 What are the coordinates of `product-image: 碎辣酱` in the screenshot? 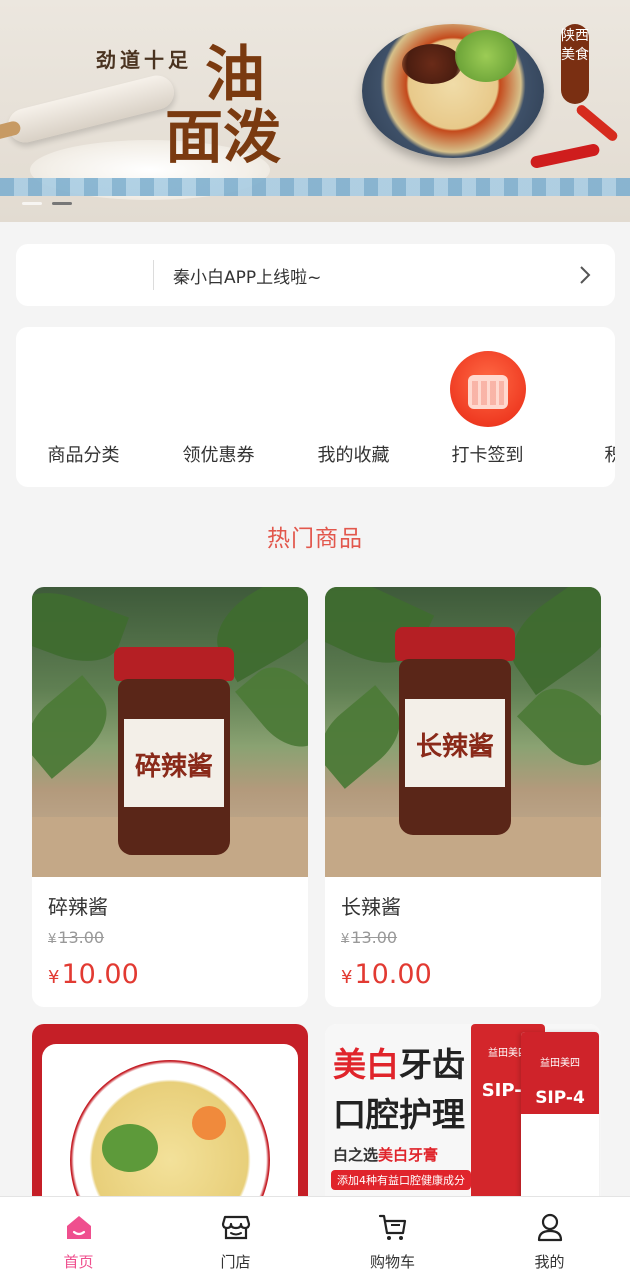 It's located at (170, 732).